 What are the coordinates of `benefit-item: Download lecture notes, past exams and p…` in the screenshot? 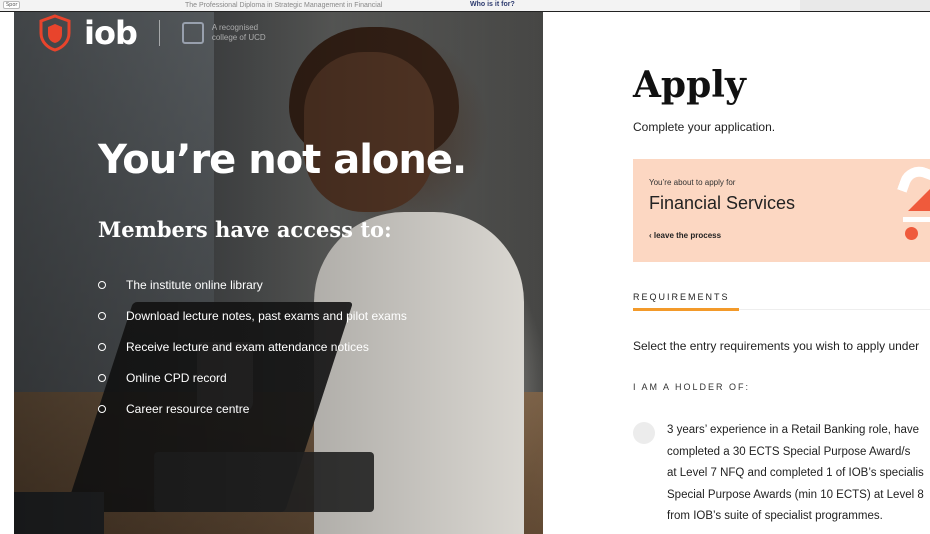 It's located at (252, 315).